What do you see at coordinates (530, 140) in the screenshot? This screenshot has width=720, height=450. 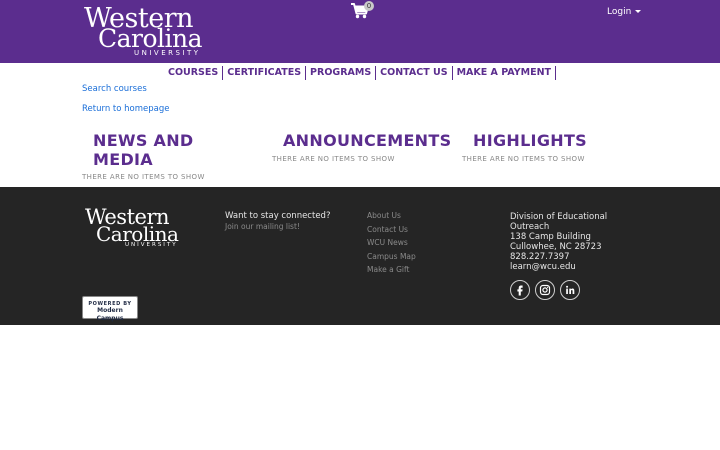 I see `highlights-title: HIGHLIGHTS` at bounding box center [530, 140].